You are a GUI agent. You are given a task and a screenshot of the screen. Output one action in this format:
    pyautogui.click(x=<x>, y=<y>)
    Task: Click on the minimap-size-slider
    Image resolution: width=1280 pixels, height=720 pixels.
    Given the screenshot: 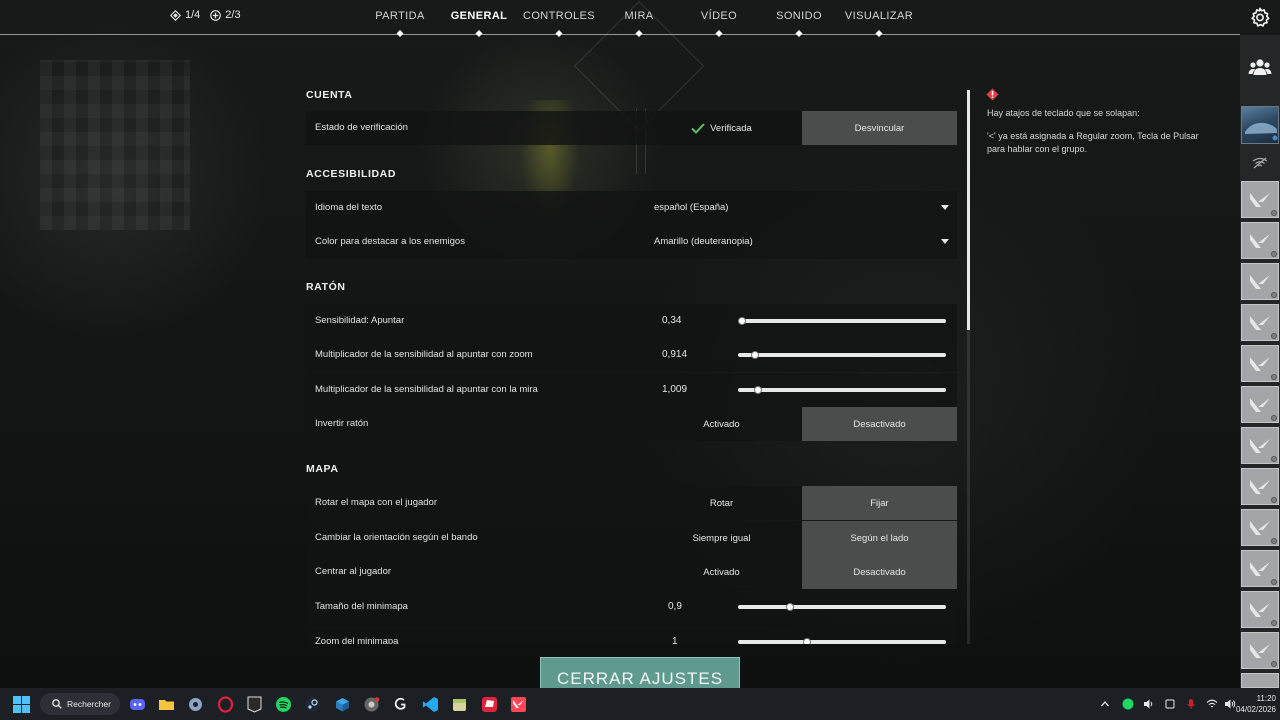 What is the action you would take?
    pyautogui.click(x=842, y=607)
    